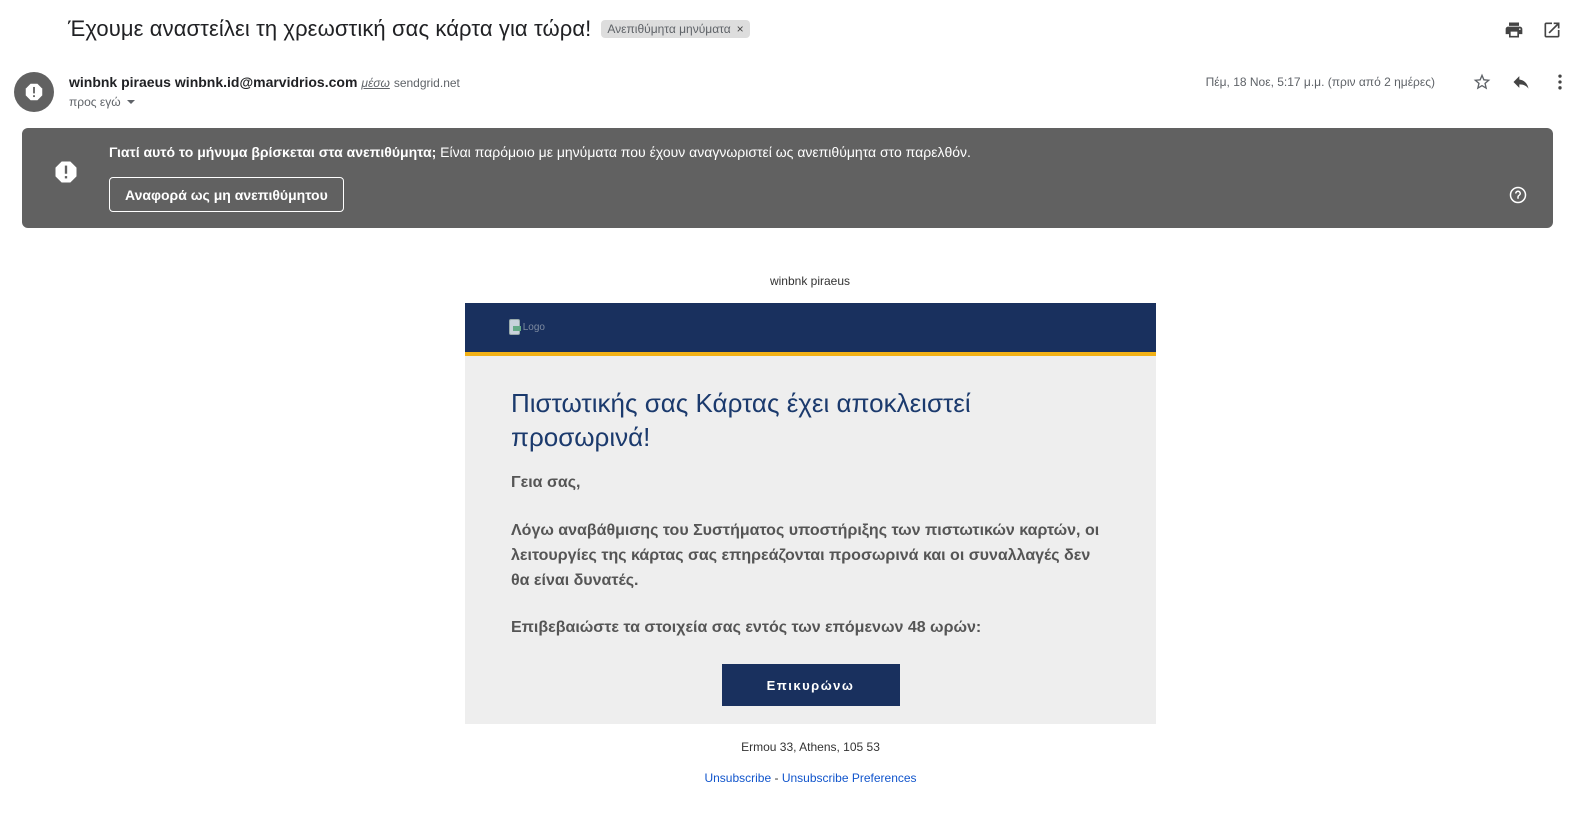  Describe the element at coordinates (426, 83) in the screenshot. I see `via-host: sendgrid.net` at that location.